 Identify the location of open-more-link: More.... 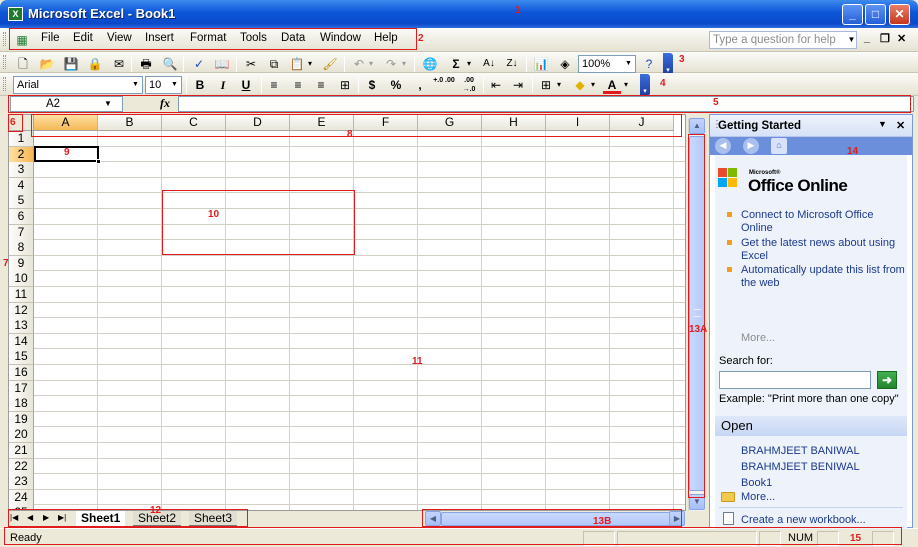
(758, 497).